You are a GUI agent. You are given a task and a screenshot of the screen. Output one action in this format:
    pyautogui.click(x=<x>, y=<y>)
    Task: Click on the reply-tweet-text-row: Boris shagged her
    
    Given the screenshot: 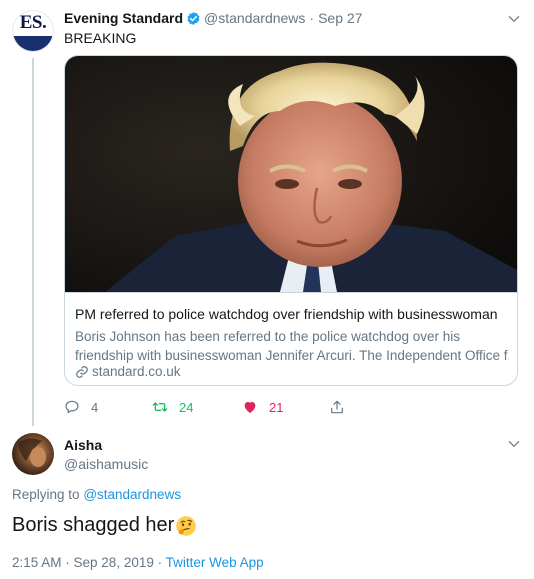 What is the action you would take?
    pyautogui.click(x=104, y=525)
    